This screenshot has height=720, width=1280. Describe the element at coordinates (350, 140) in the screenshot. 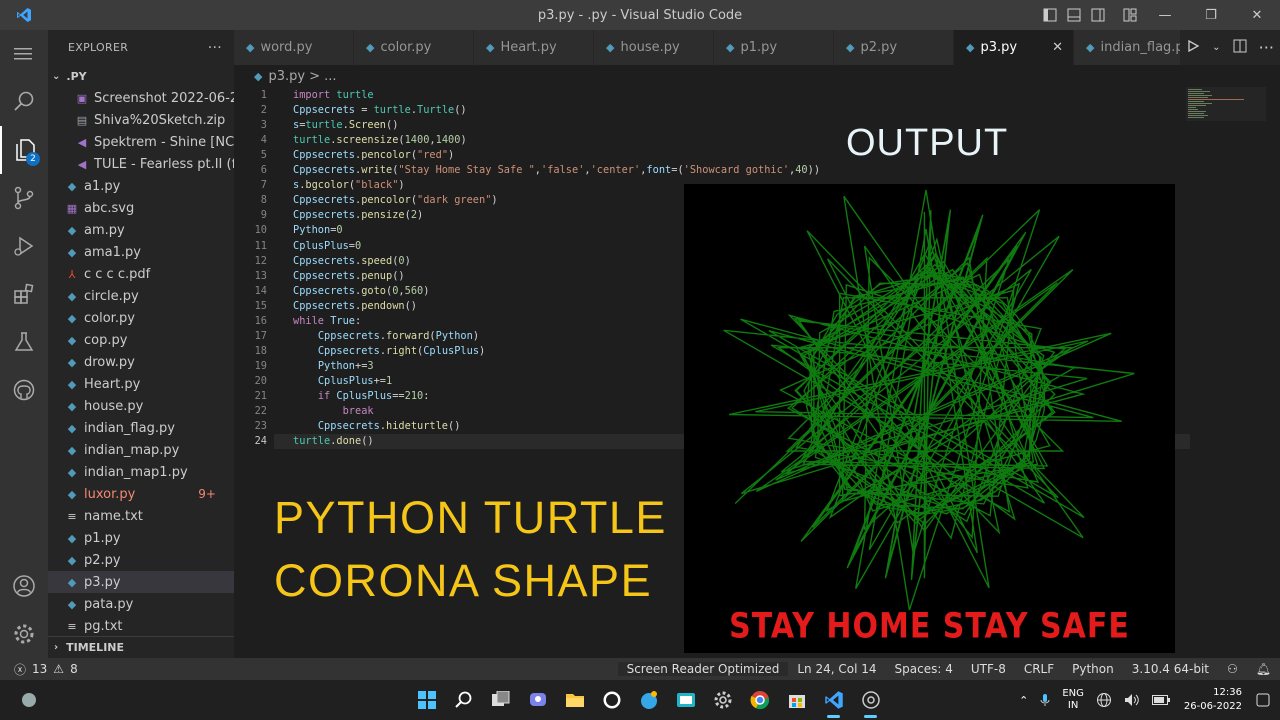

I see `code-line: 4 turtle.screensize(1400,1400)` at that location.